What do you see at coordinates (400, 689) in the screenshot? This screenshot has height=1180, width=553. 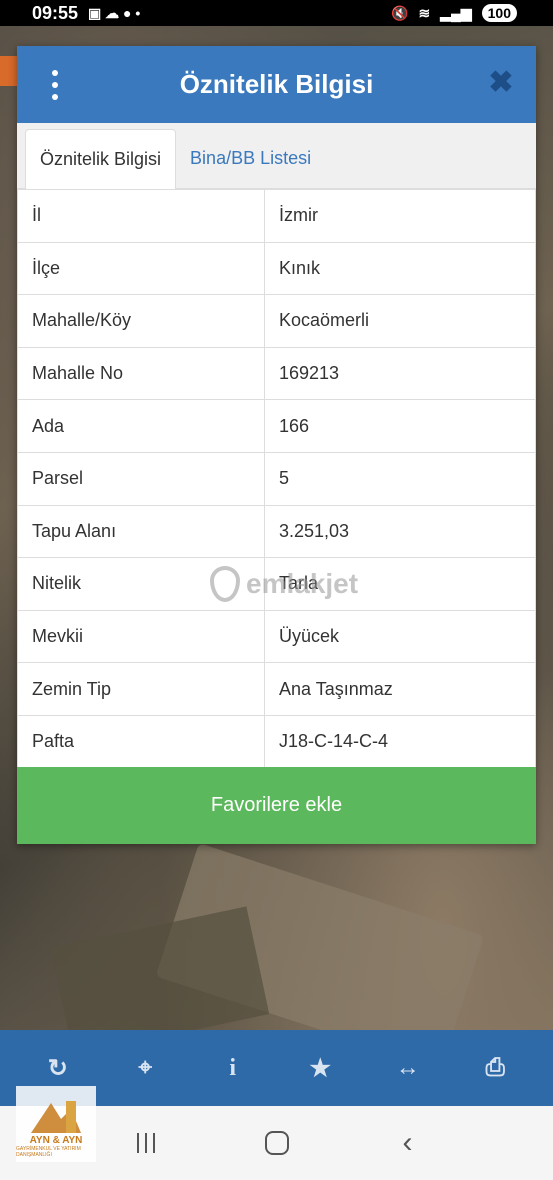 I see `row-value: Ana Taşınmaz` at bounding box center [400, 689].